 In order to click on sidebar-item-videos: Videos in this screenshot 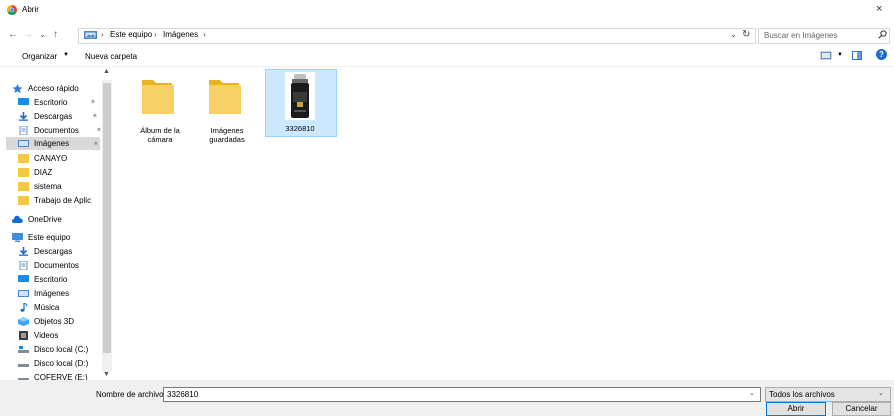, I will do `click(38, 335)`.